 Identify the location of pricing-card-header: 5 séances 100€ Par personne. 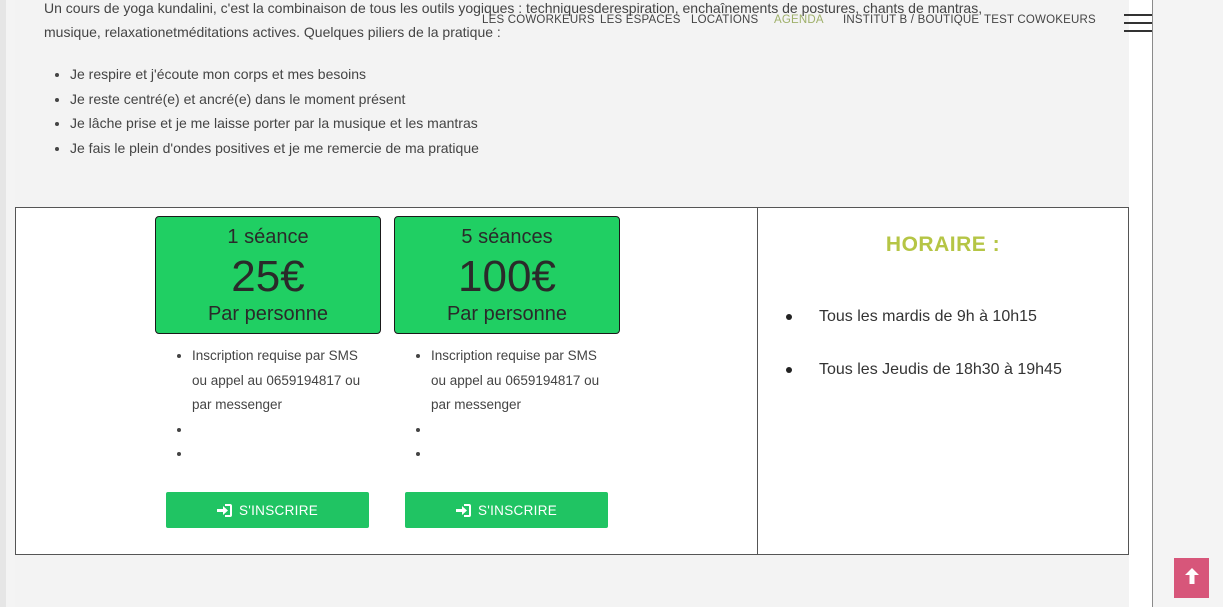
(507, 275).